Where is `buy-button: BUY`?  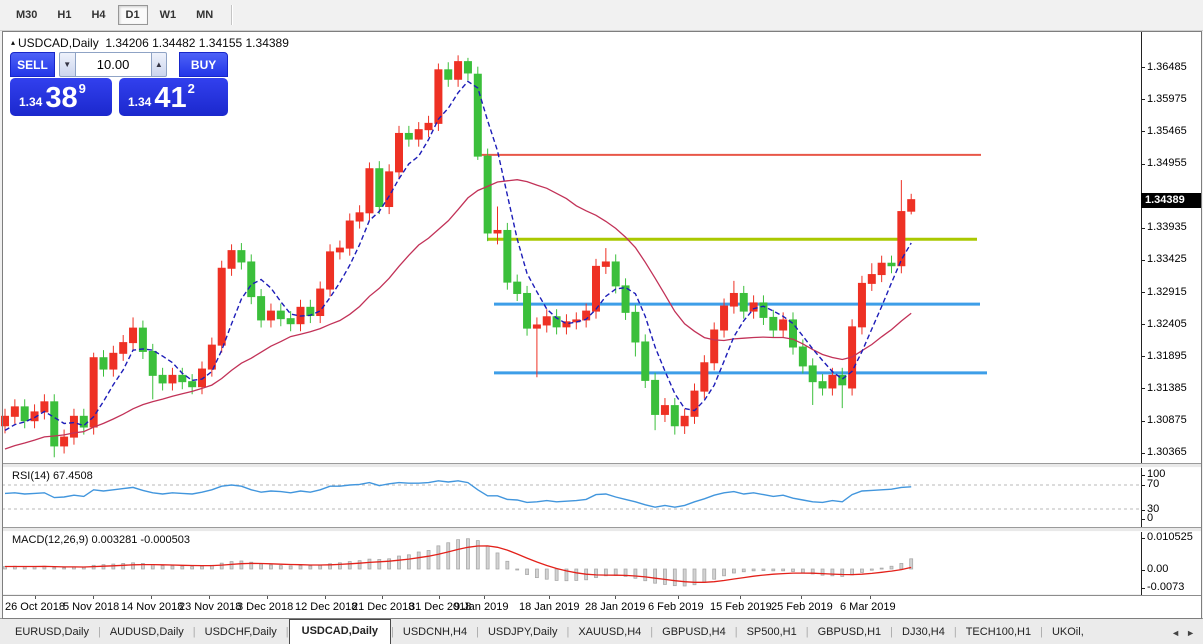 buy-button: BUY is located at coordinates (203, 64).